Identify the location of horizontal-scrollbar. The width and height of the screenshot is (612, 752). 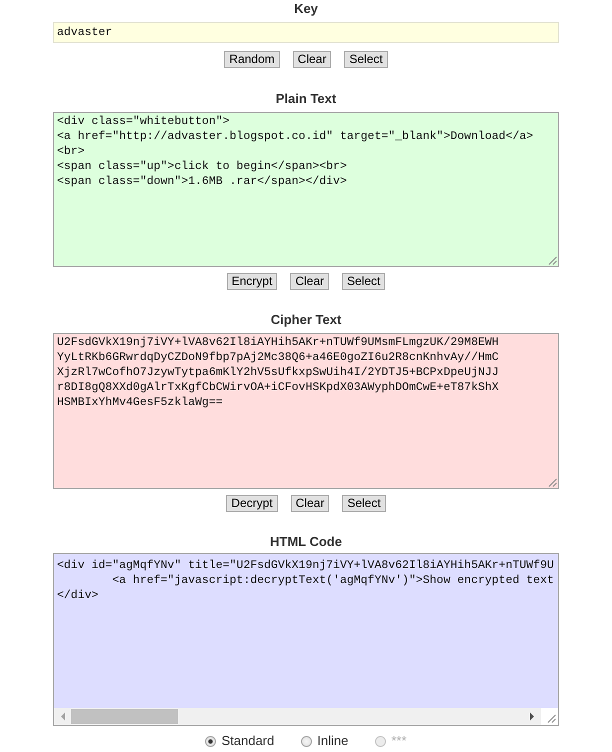
(297, 716).